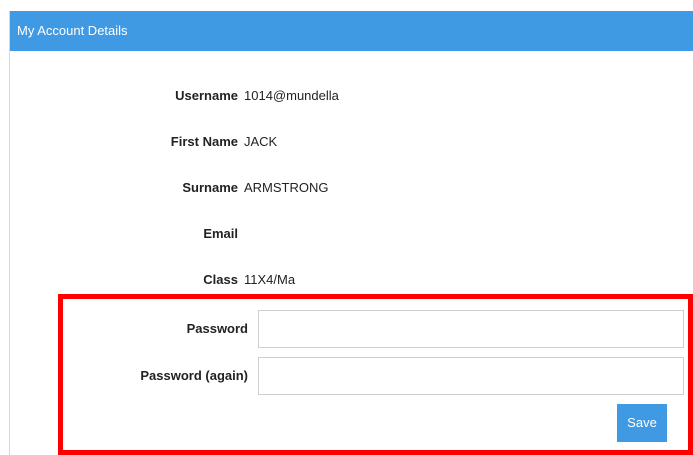 The image size is (693, 455). Describe the element at coordinates (342, 188) in the screenshot. I see `detail-row-surname: Surname ARMSTRONG` at that location.